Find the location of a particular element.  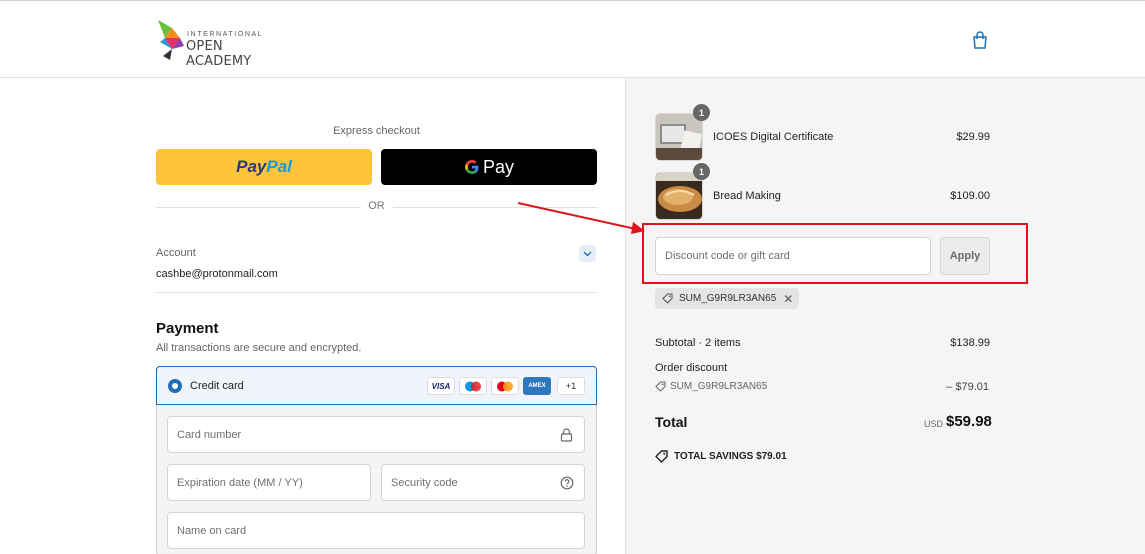

order-discount-row: Order discount is located at coordinates (822, 368).